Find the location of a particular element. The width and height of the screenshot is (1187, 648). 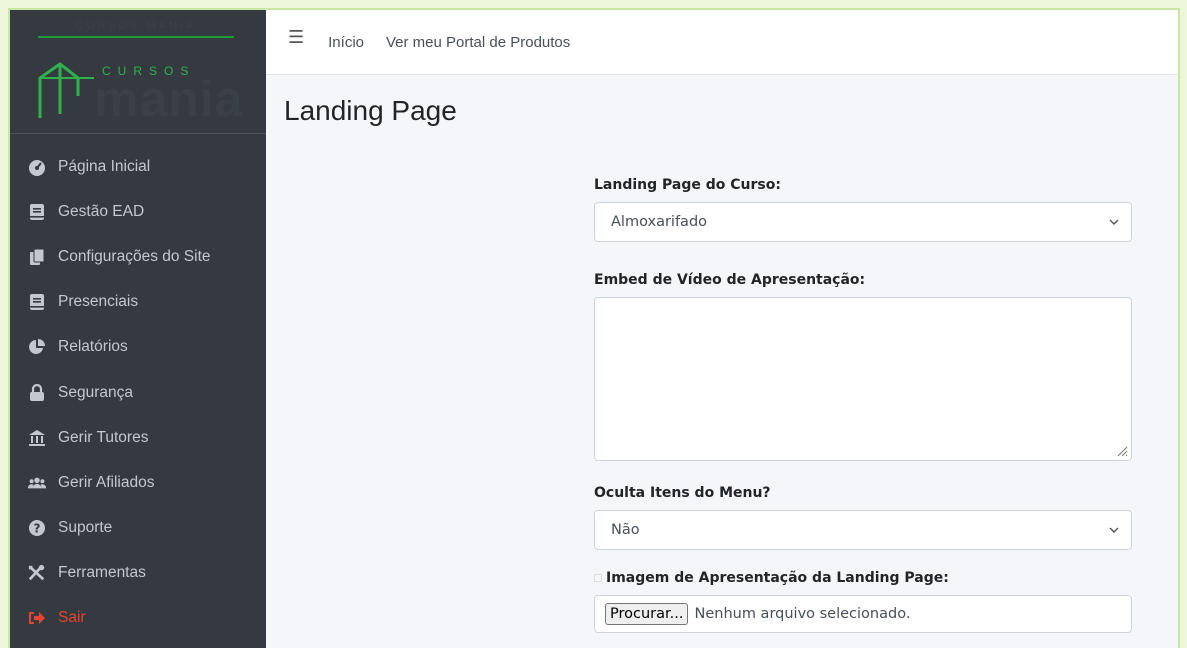

sidebar-item-label: Configurações do Site is located at coordinates (134, 256).